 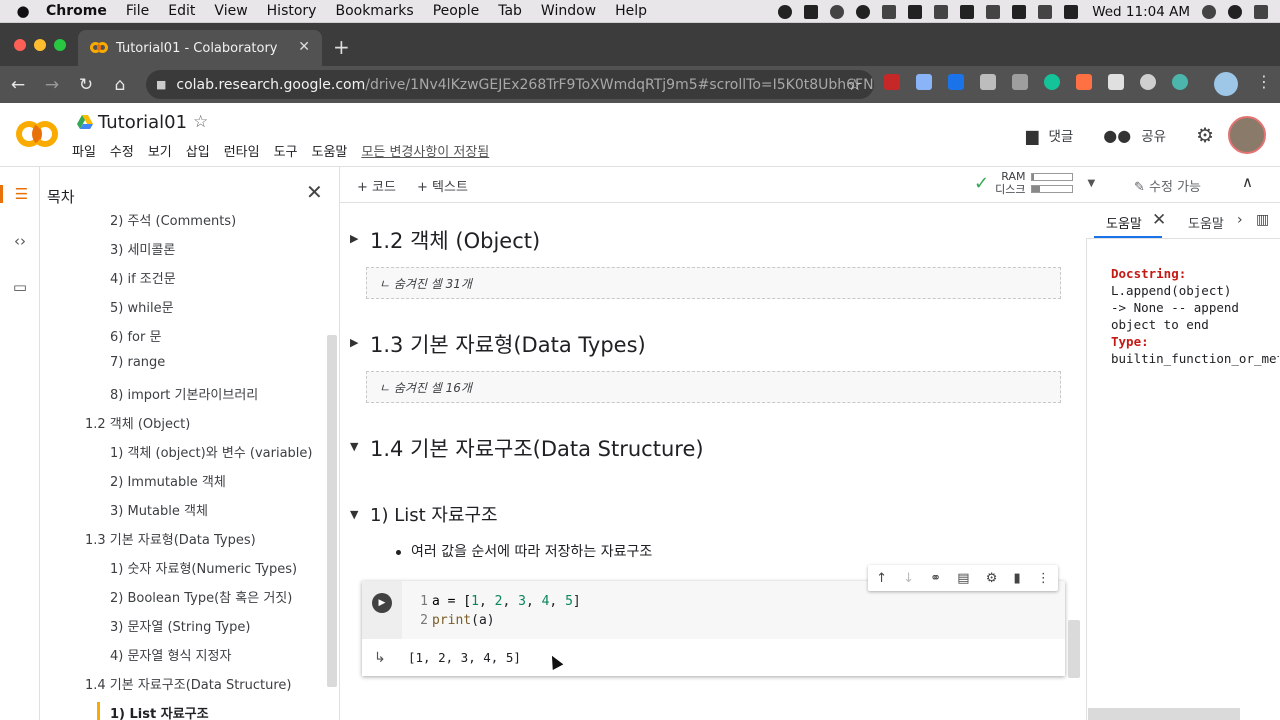 I want to click on lock-icon, so click(x=915, y=11).